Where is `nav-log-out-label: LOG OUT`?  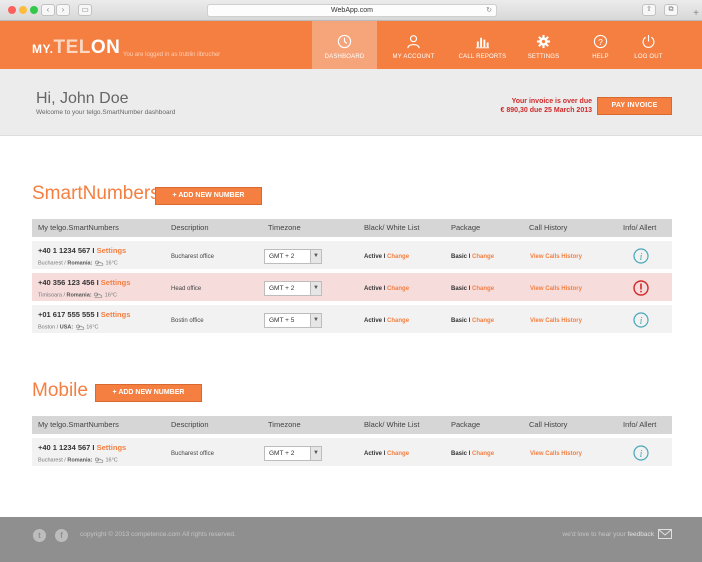 nav-log-out-label: LOG OUT is located at coordinates (648, 57).